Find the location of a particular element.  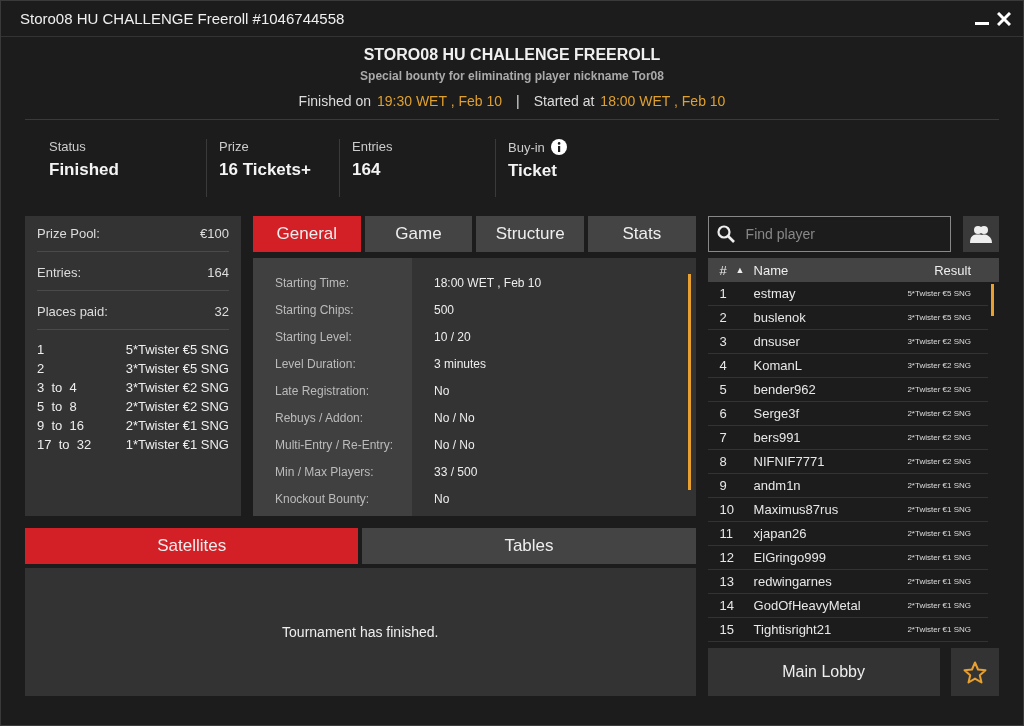

result-cell-text: 5*Twister €5 SNG is located at coordinates (939, 293).